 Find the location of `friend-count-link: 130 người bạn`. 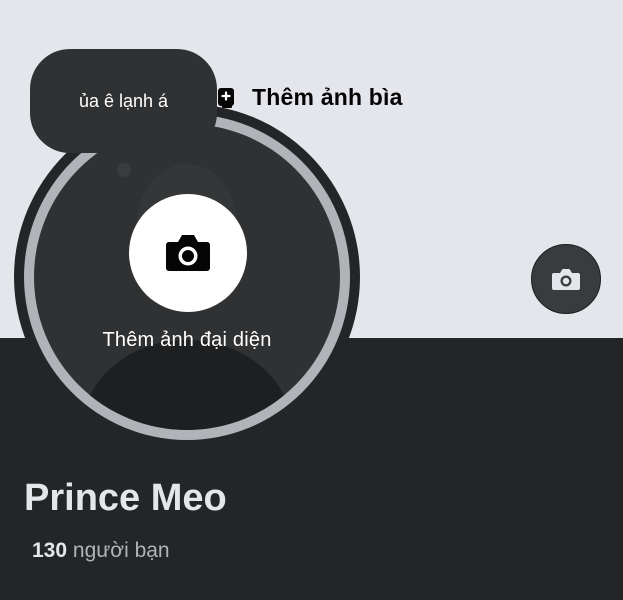

friend-count-link: 130 người bạn is located at coordinates (101, 551).